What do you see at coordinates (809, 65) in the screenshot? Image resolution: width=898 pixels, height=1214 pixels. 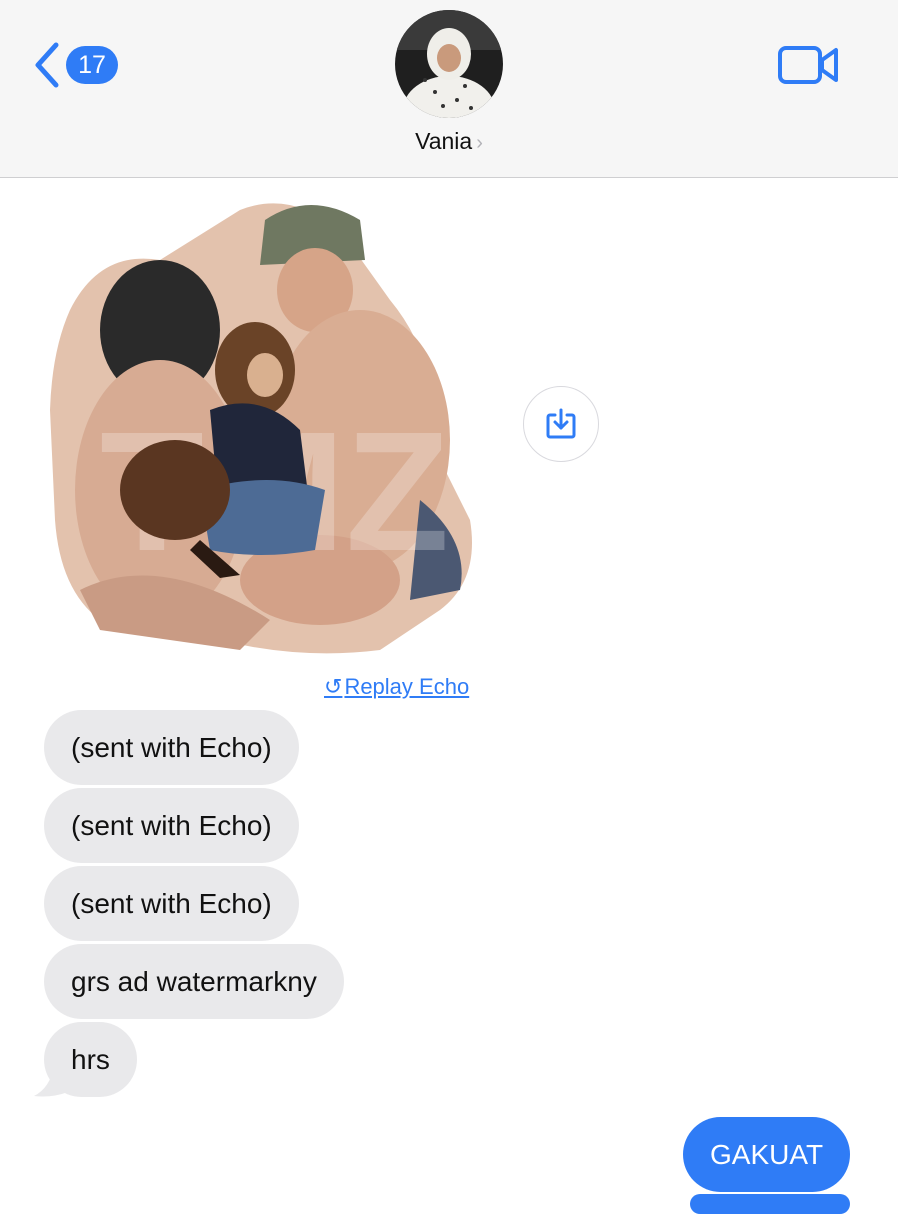 I see `video-camera-icon` at bounding box center [809, 65].